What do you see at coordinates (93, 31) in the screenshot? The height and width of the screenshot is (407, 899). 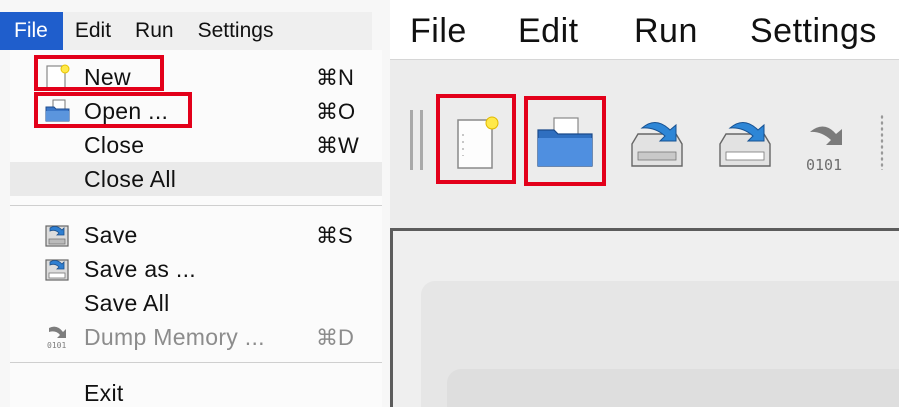 I see `menu-edit: Edit` at bounding box center [93, 31].